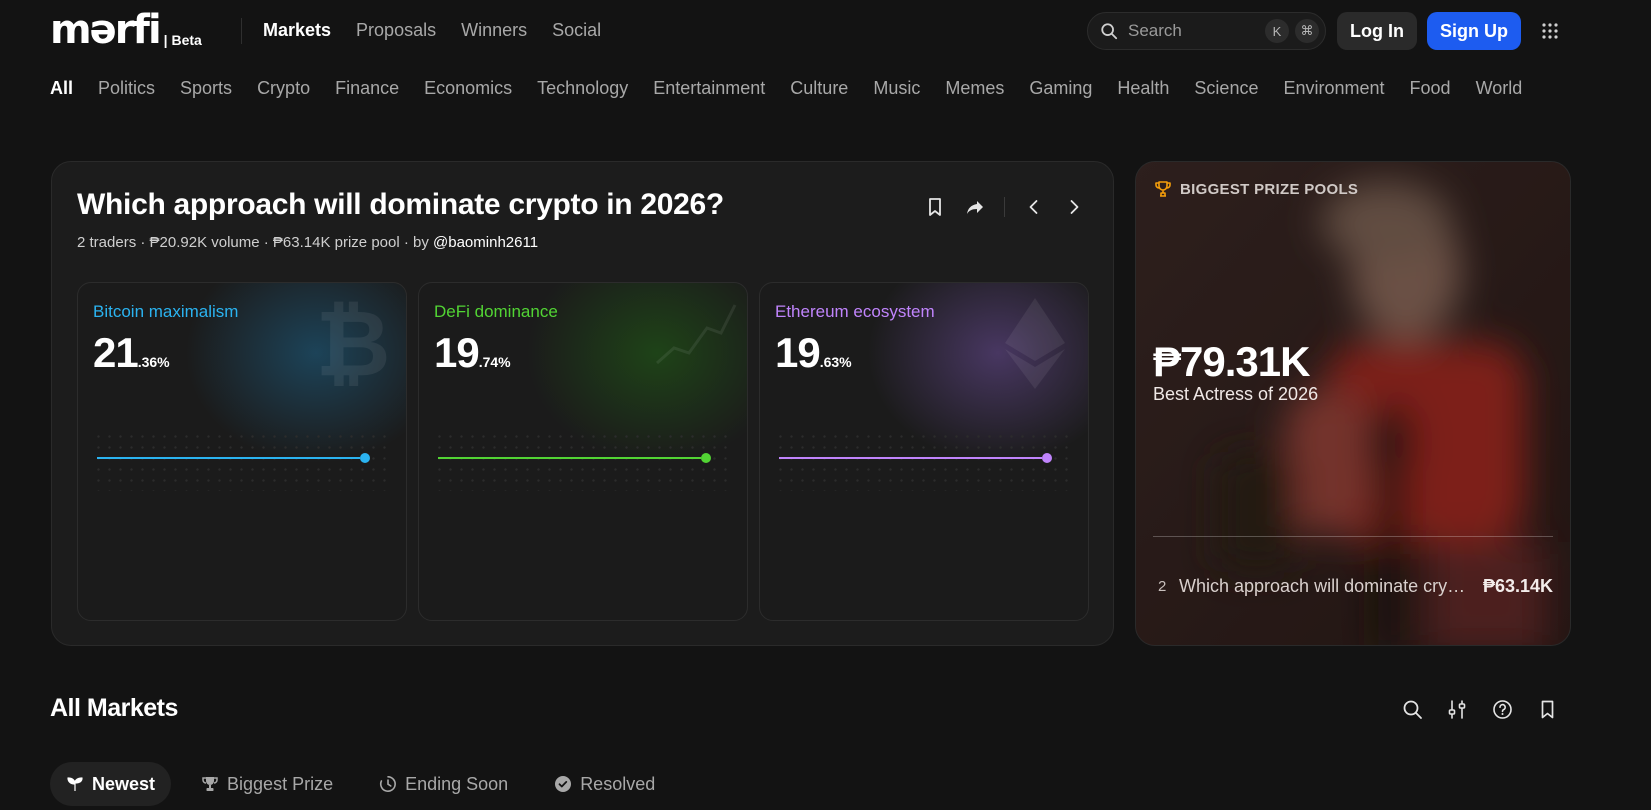 Image resolution: width=1651 pixels, height=810 pixels. What do you see at coordinates (1074, 207) in the screenshot?
I see `chevron-right-icon` at bounding box center [1074, 207].